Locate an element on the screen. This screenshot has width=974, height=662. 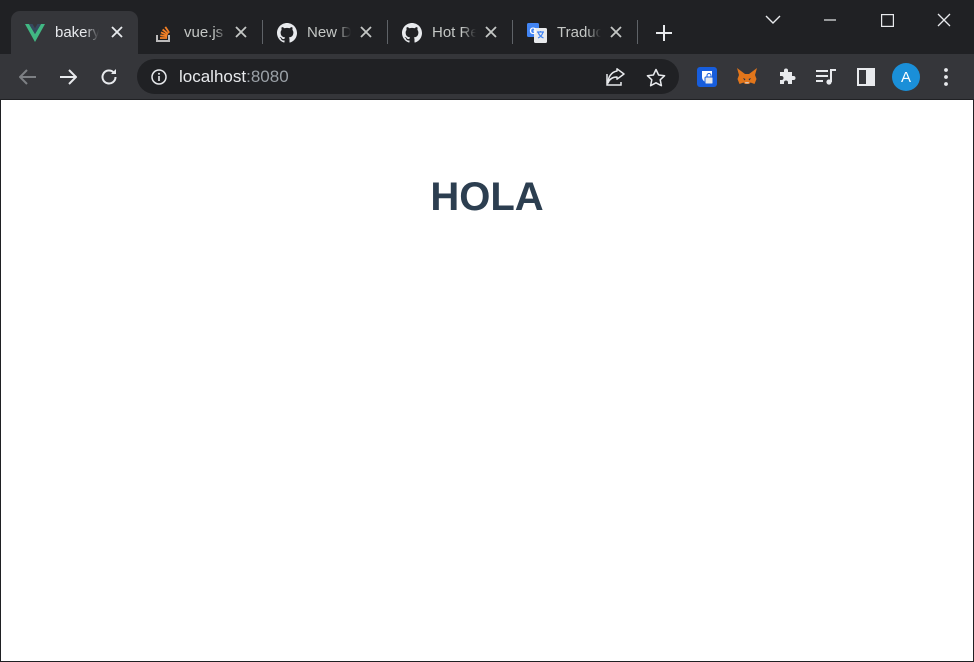
tab-separator is located at coordinates (637, 32).